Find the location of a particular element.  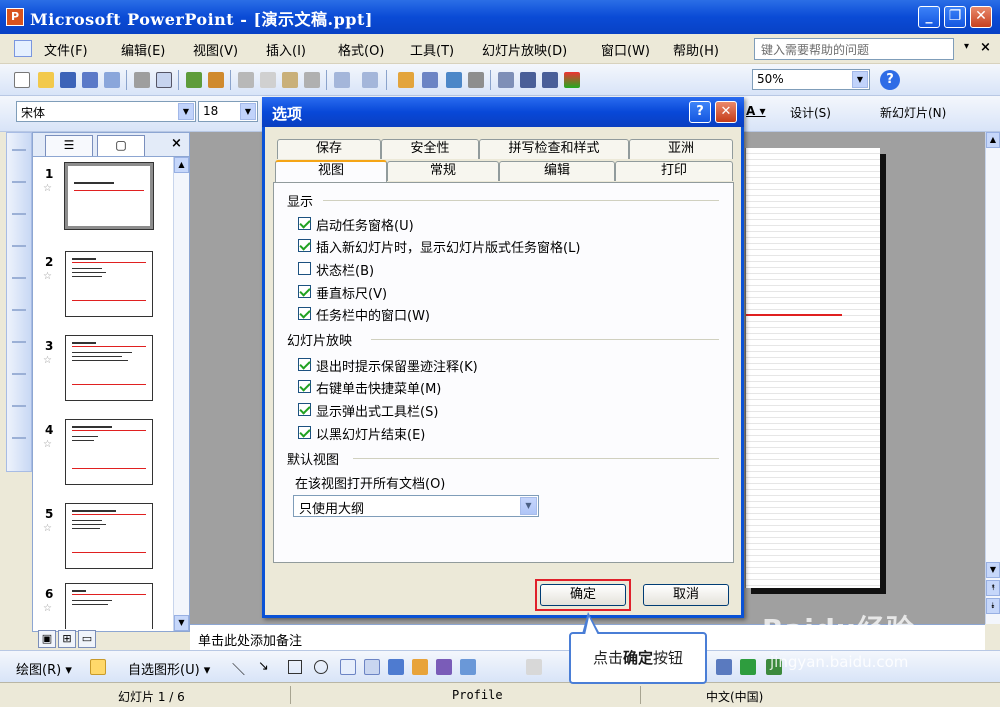

new-icon is located at coordinates (22, 80).